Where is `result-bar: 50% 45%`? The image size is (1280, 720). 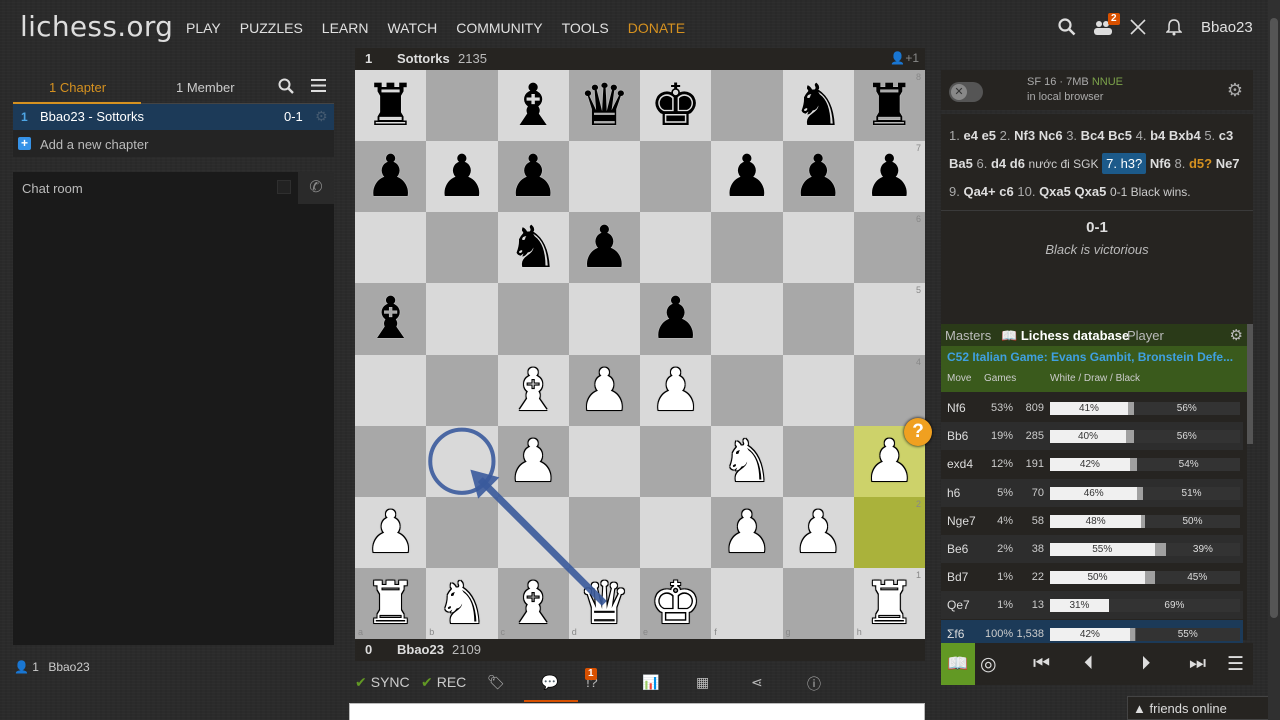 result-bar: 50% 45% is located at coordinates (1145, 578).